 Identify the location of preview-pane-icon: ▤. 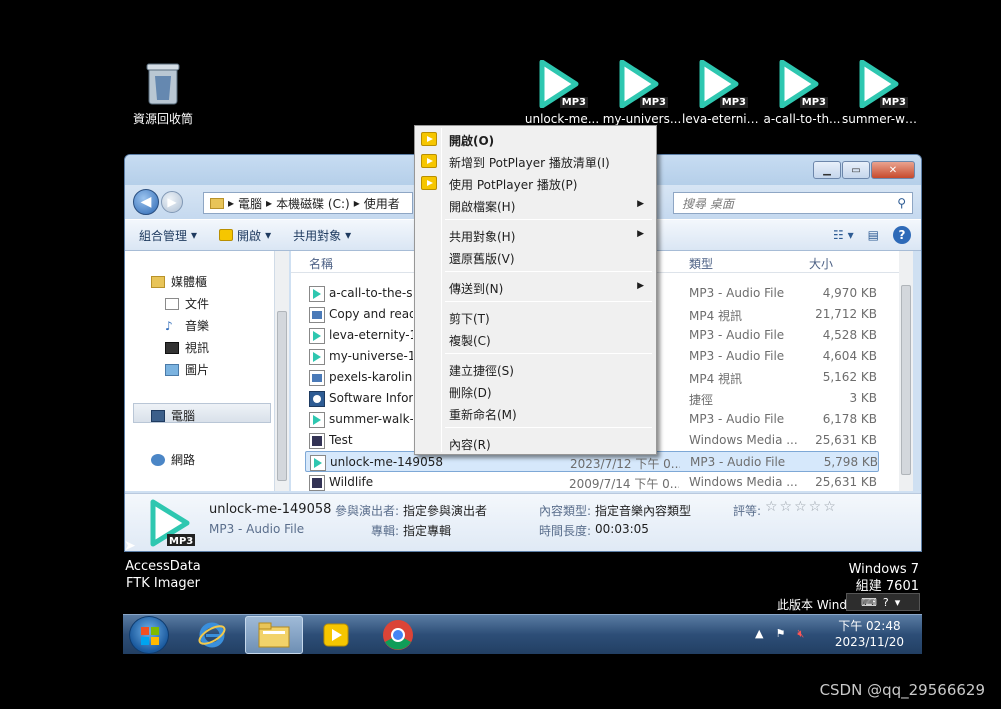
(873, 235).